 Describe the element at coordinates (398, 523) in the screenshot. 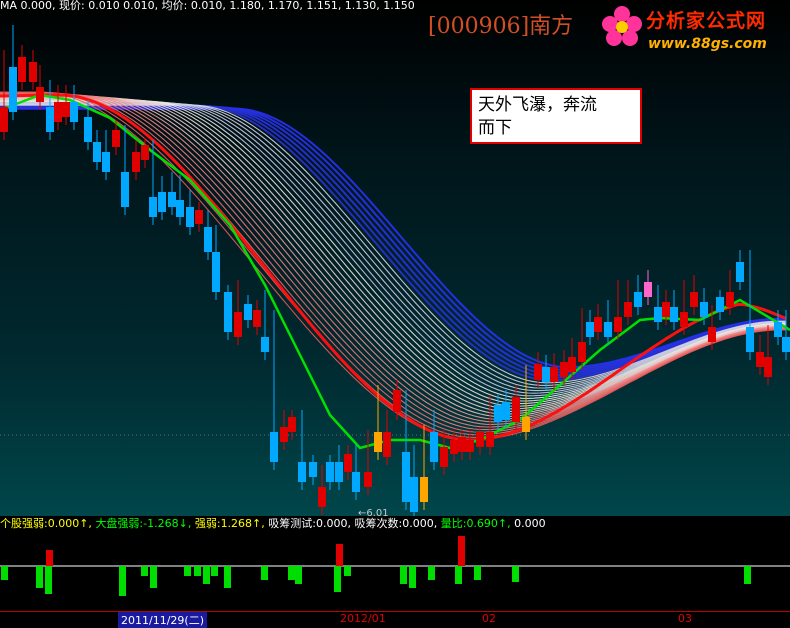

I see `indicator-accumulation-count: 吸筹次数:0.000,` at that location.